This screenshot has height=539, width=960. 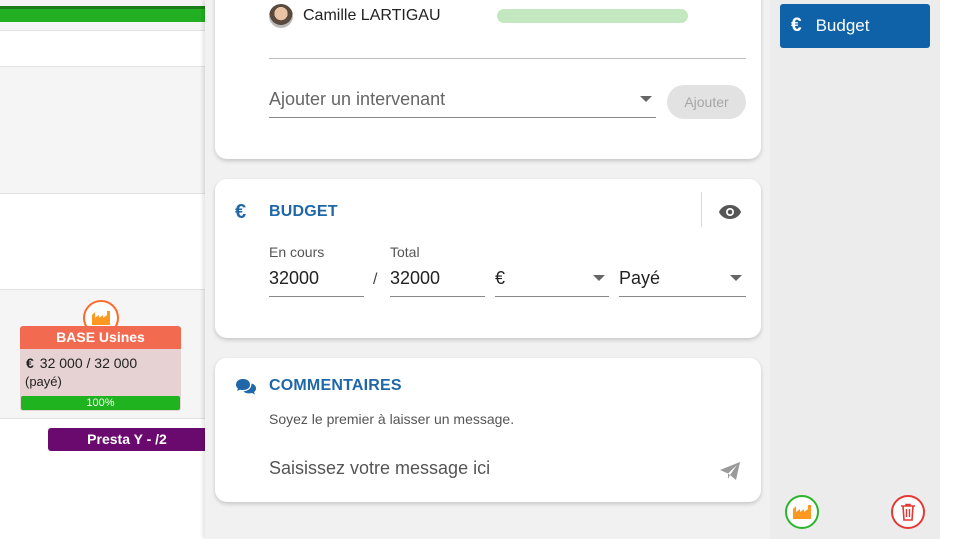 What do you see at coordinates (372, 15) in the screenshot?
I see `intervenant-name: Camille LARTIGAU` at bounding box center [372, 15].